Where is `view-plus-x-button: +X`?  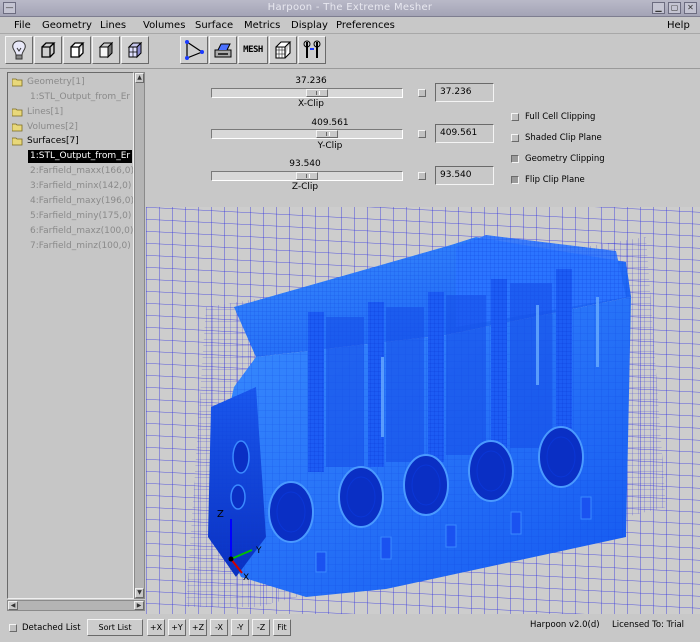
view-plus-x-button: +X is located at coordinates (156, 627).